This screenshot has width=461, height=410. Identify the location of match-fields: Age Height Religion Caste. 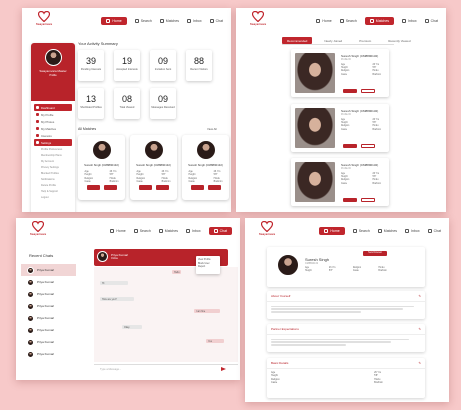
(345, 125).